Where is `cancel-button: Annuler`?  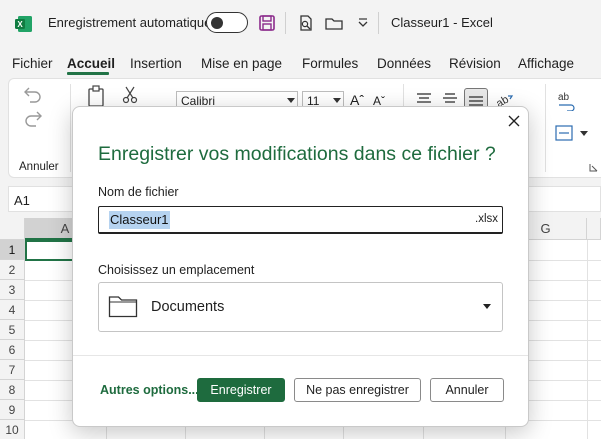 cancel-button: Annuler is located at coordinates (467, 390).